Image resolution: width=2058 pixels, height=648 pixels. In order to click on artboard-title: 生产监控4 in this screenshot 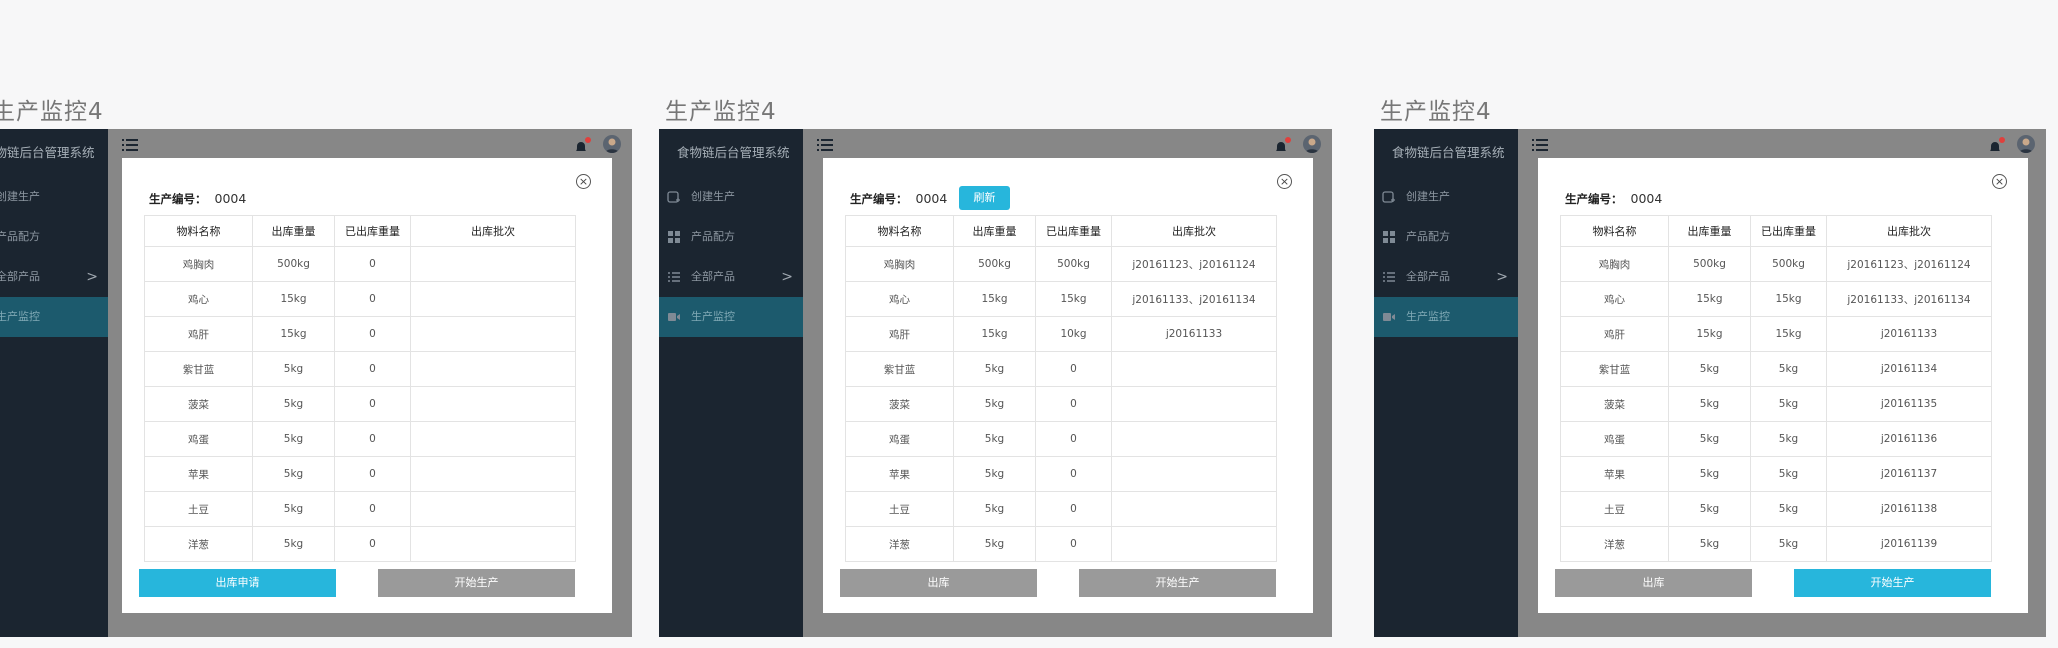, I will do `click(52, 112)`.